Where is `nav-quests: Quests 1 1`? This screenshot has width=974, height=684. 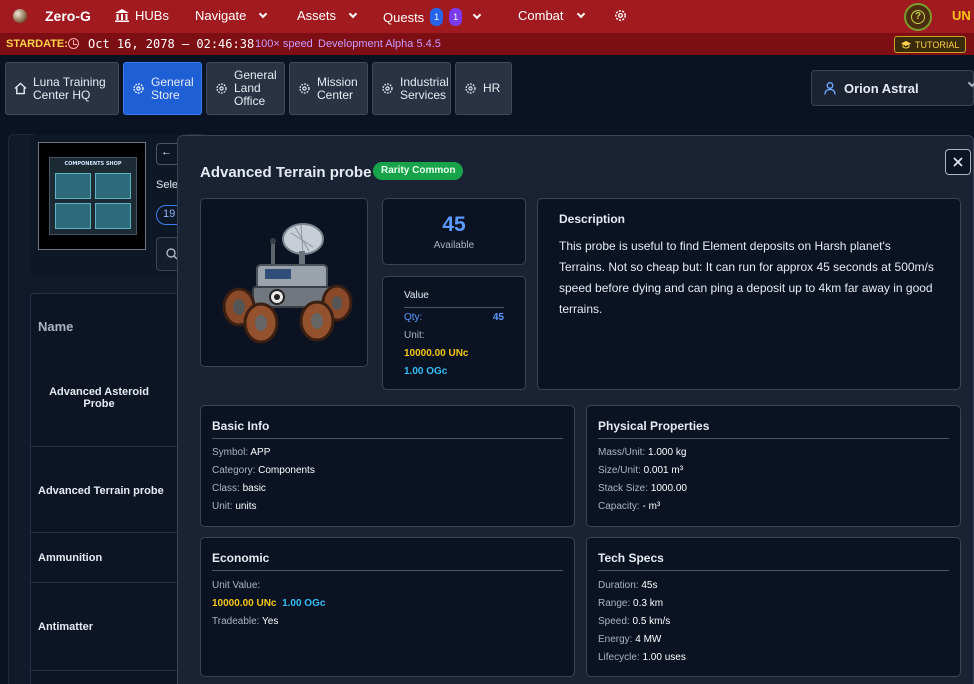
nav-quests: Quests 1 1 is located at coordinates (432, 17).